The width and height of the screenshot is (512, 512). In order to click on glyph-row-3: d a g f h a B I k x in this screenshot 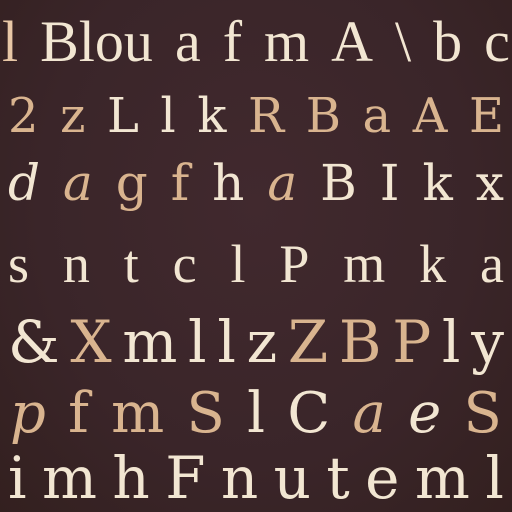, I will do `click(256, 183)`.